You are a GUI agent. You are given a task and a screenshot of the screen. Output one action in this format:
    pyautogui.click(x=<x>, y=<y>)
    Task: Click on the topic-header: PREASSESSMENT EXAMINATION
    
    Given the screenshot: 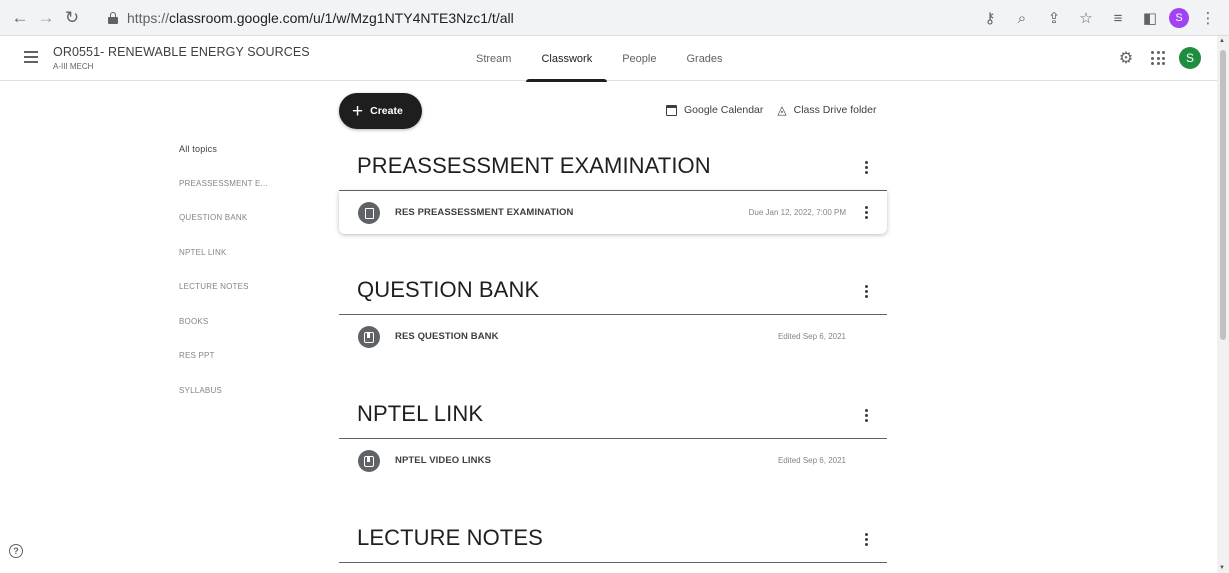 What is the action you would take?
    pyautogui.click(x=613, y=167)
    